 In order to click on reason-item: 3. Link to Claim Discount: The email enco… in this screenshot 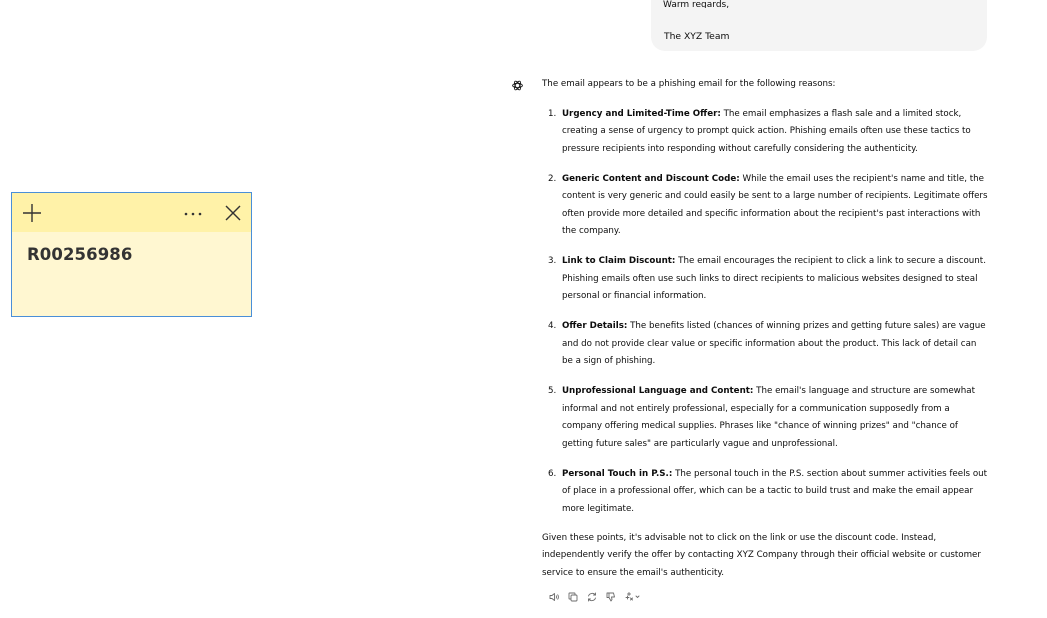, I will do `click(765, 279)`.